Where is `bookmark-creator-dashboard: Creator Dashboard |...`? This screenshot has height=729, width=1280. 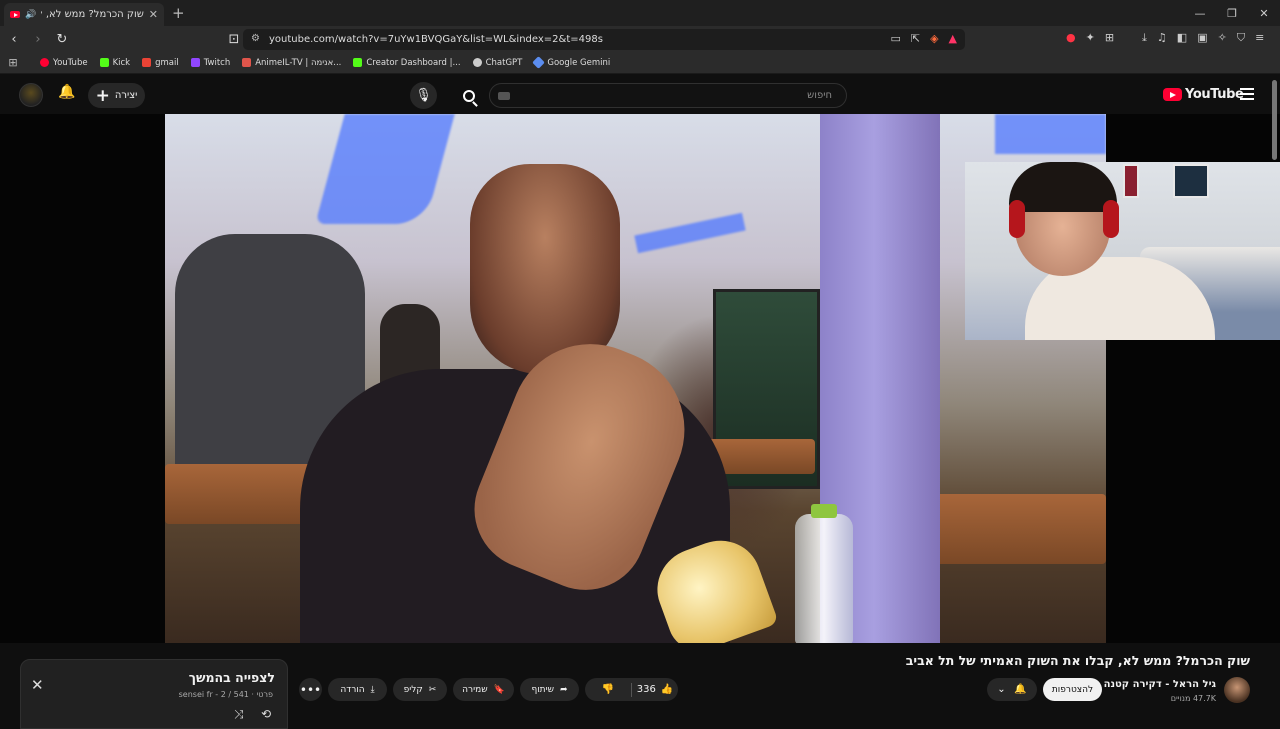
bookmark-creator-dashboard: Creator Dashboard |... is located at coordinates (406, 63).